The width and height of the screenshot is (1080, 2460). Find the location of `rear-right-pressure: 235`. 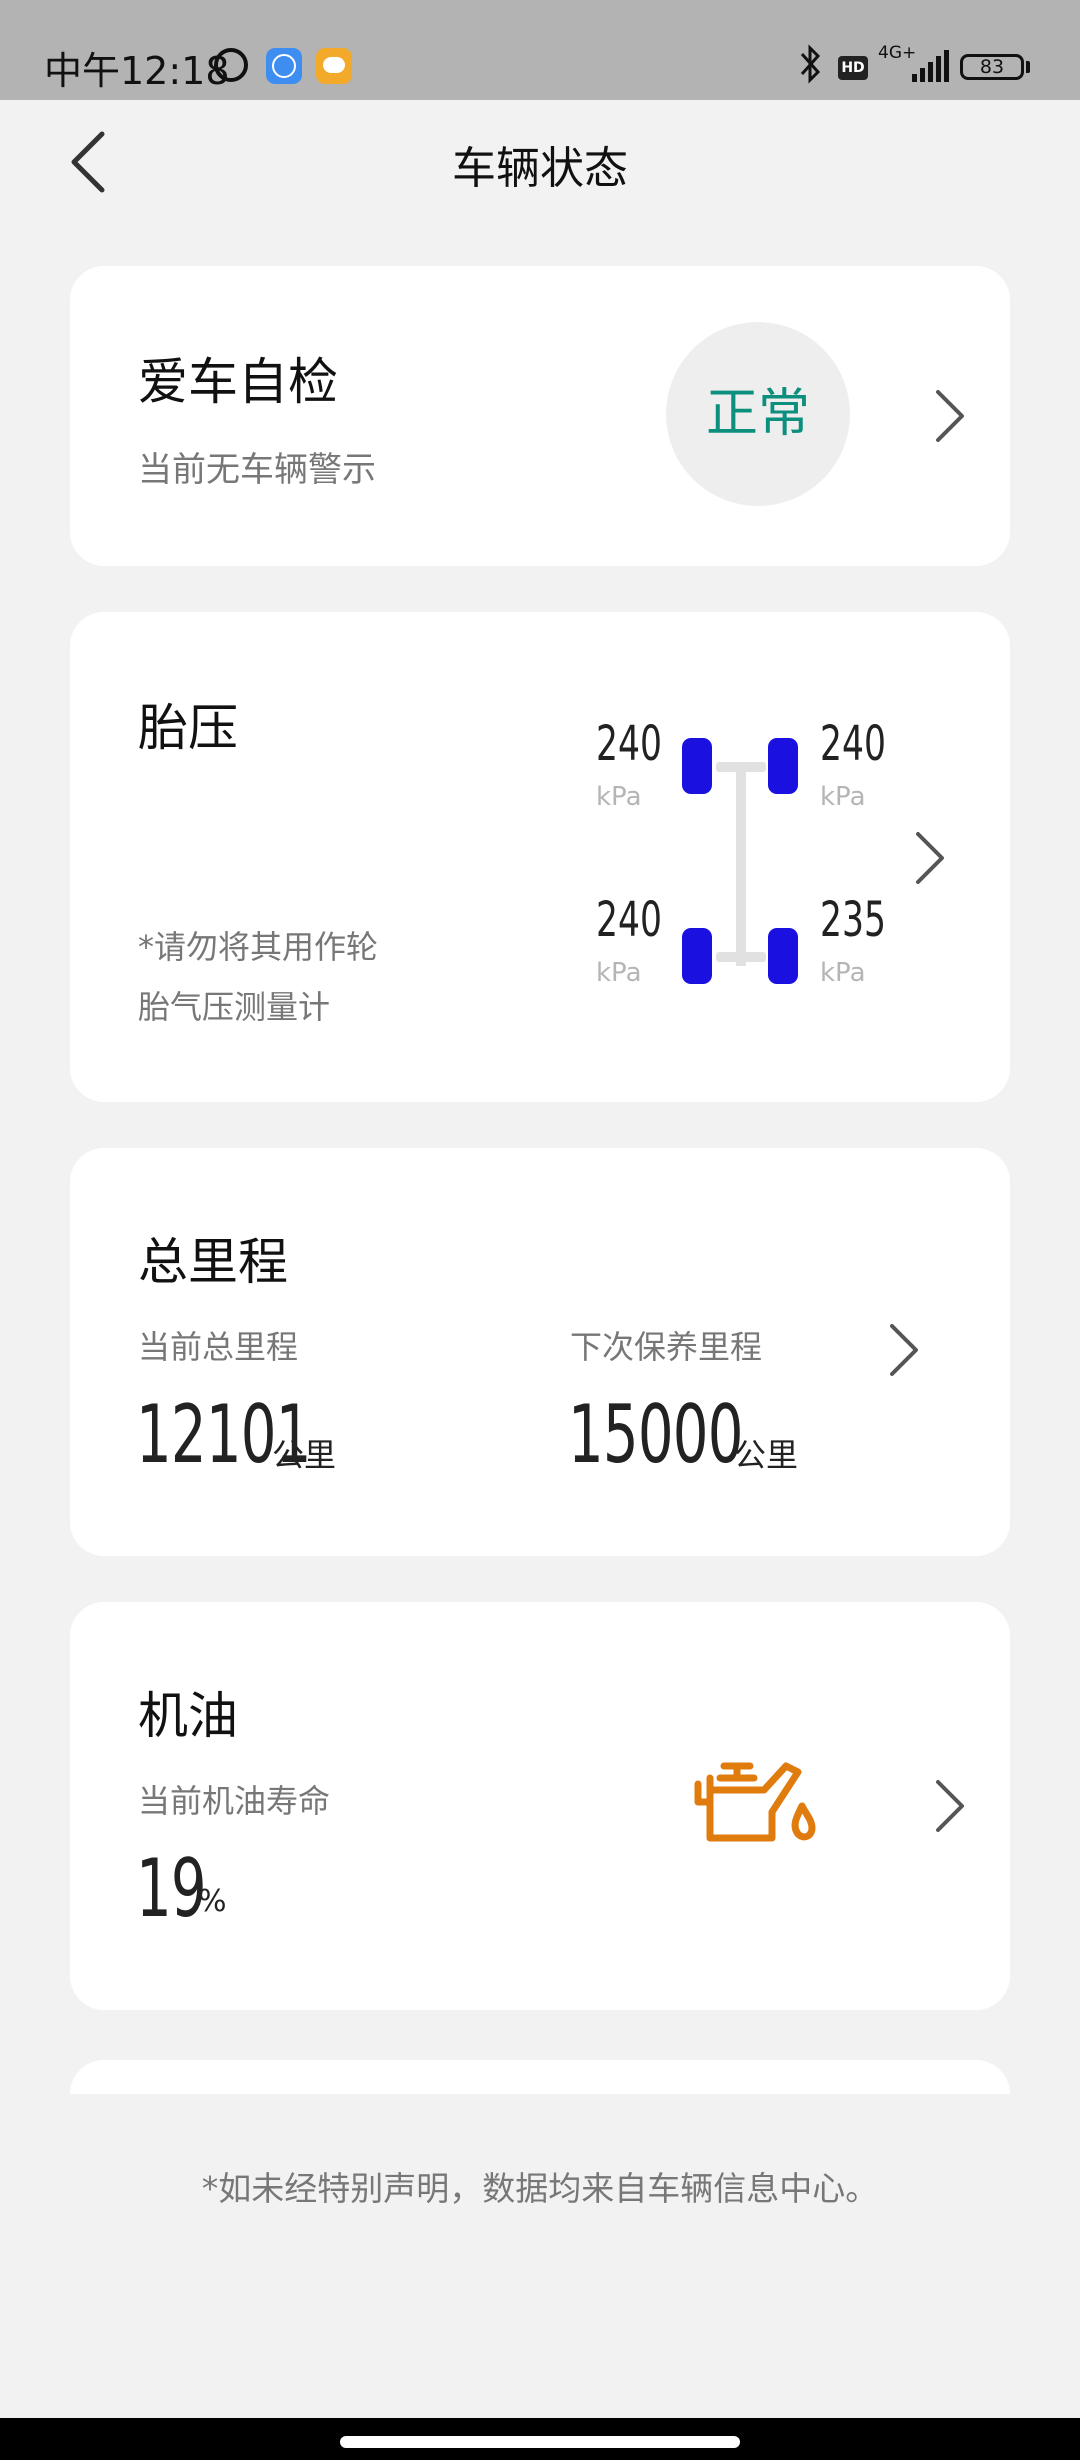

rear-right-pressure: 235 is located at coordinates (853, 920).